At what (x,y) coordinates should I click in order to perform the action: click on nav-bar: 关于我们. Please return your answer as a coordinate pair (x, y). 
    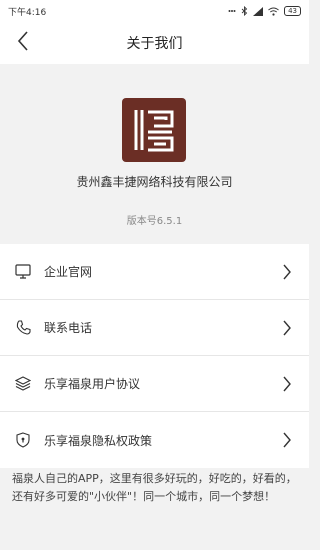
    Looking at the image, I should click on (154, 43).